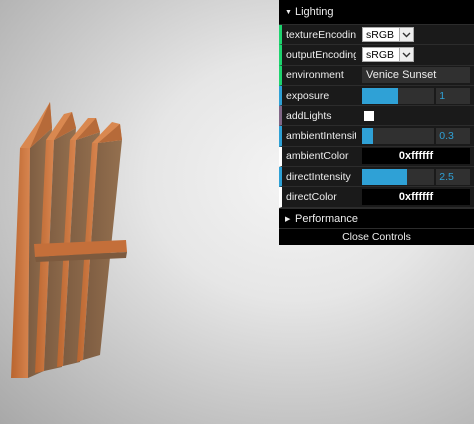  What do you see at coordinates (318, 176) in the screenshot?
I see `direct-intensity-label: directIntensity` at bounding box center [318, 176].